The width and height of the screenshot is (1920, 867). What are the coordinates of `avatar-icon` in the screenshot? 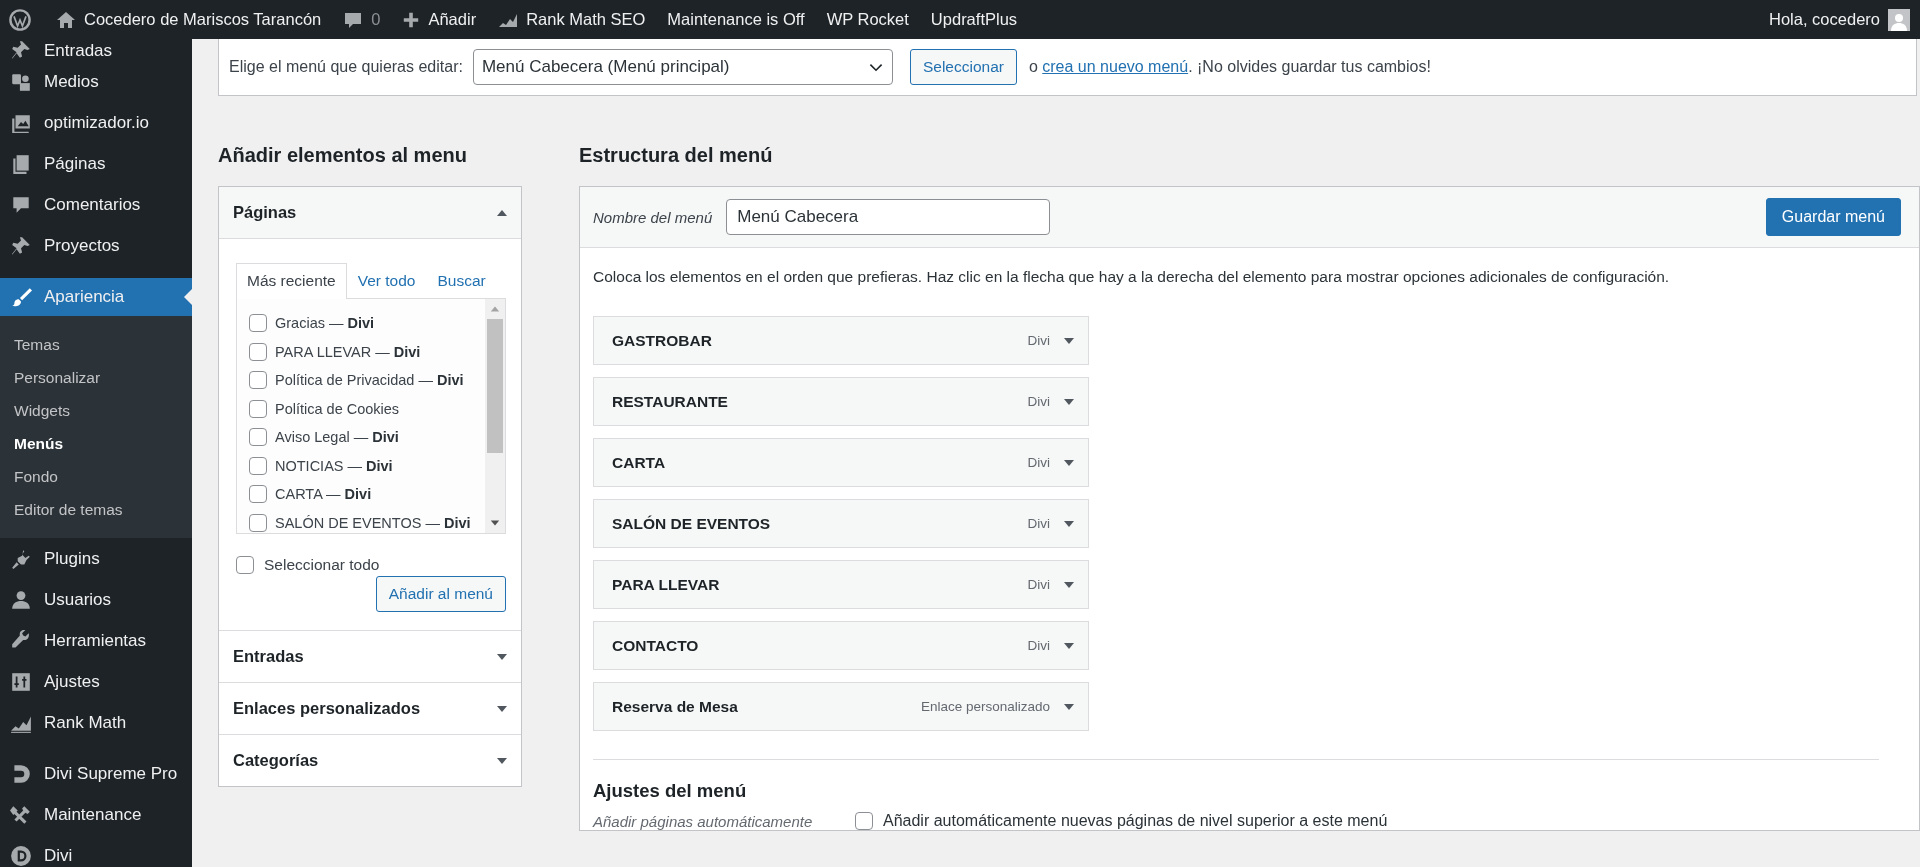 It's located at (1899, 19).